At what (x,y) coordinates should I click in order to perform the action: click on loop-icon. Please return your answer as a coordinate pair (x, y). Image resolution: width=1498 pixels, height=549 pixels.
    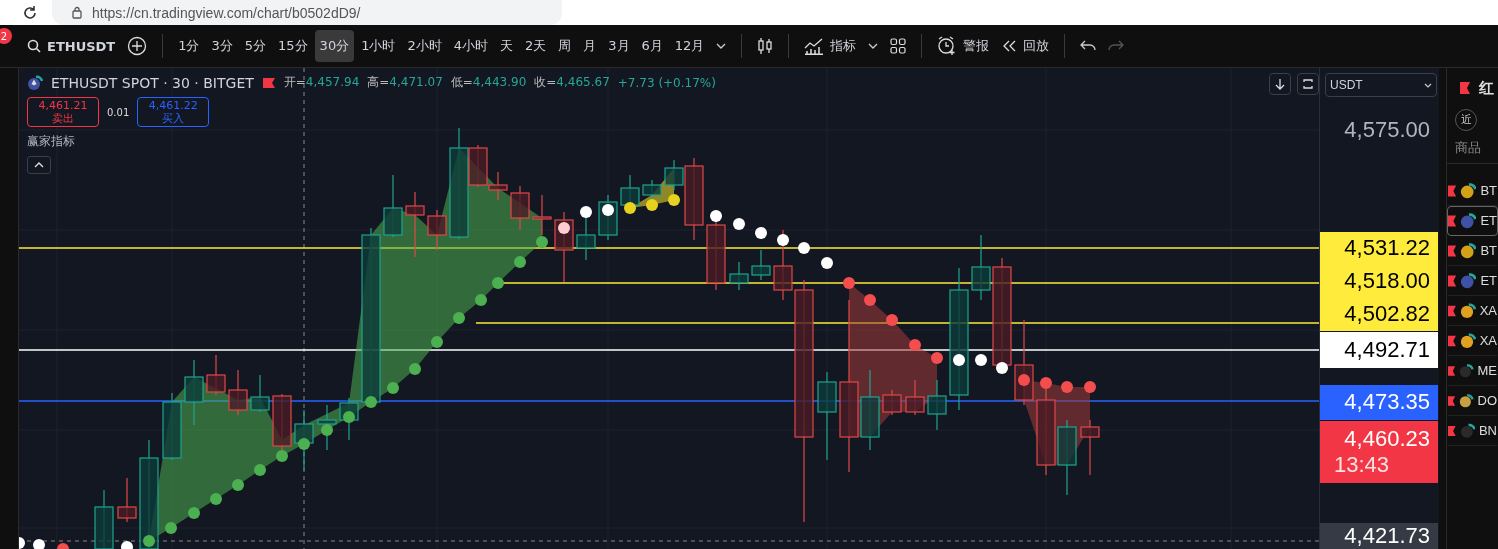
    Looking at the image, I should click on (1308, 84).